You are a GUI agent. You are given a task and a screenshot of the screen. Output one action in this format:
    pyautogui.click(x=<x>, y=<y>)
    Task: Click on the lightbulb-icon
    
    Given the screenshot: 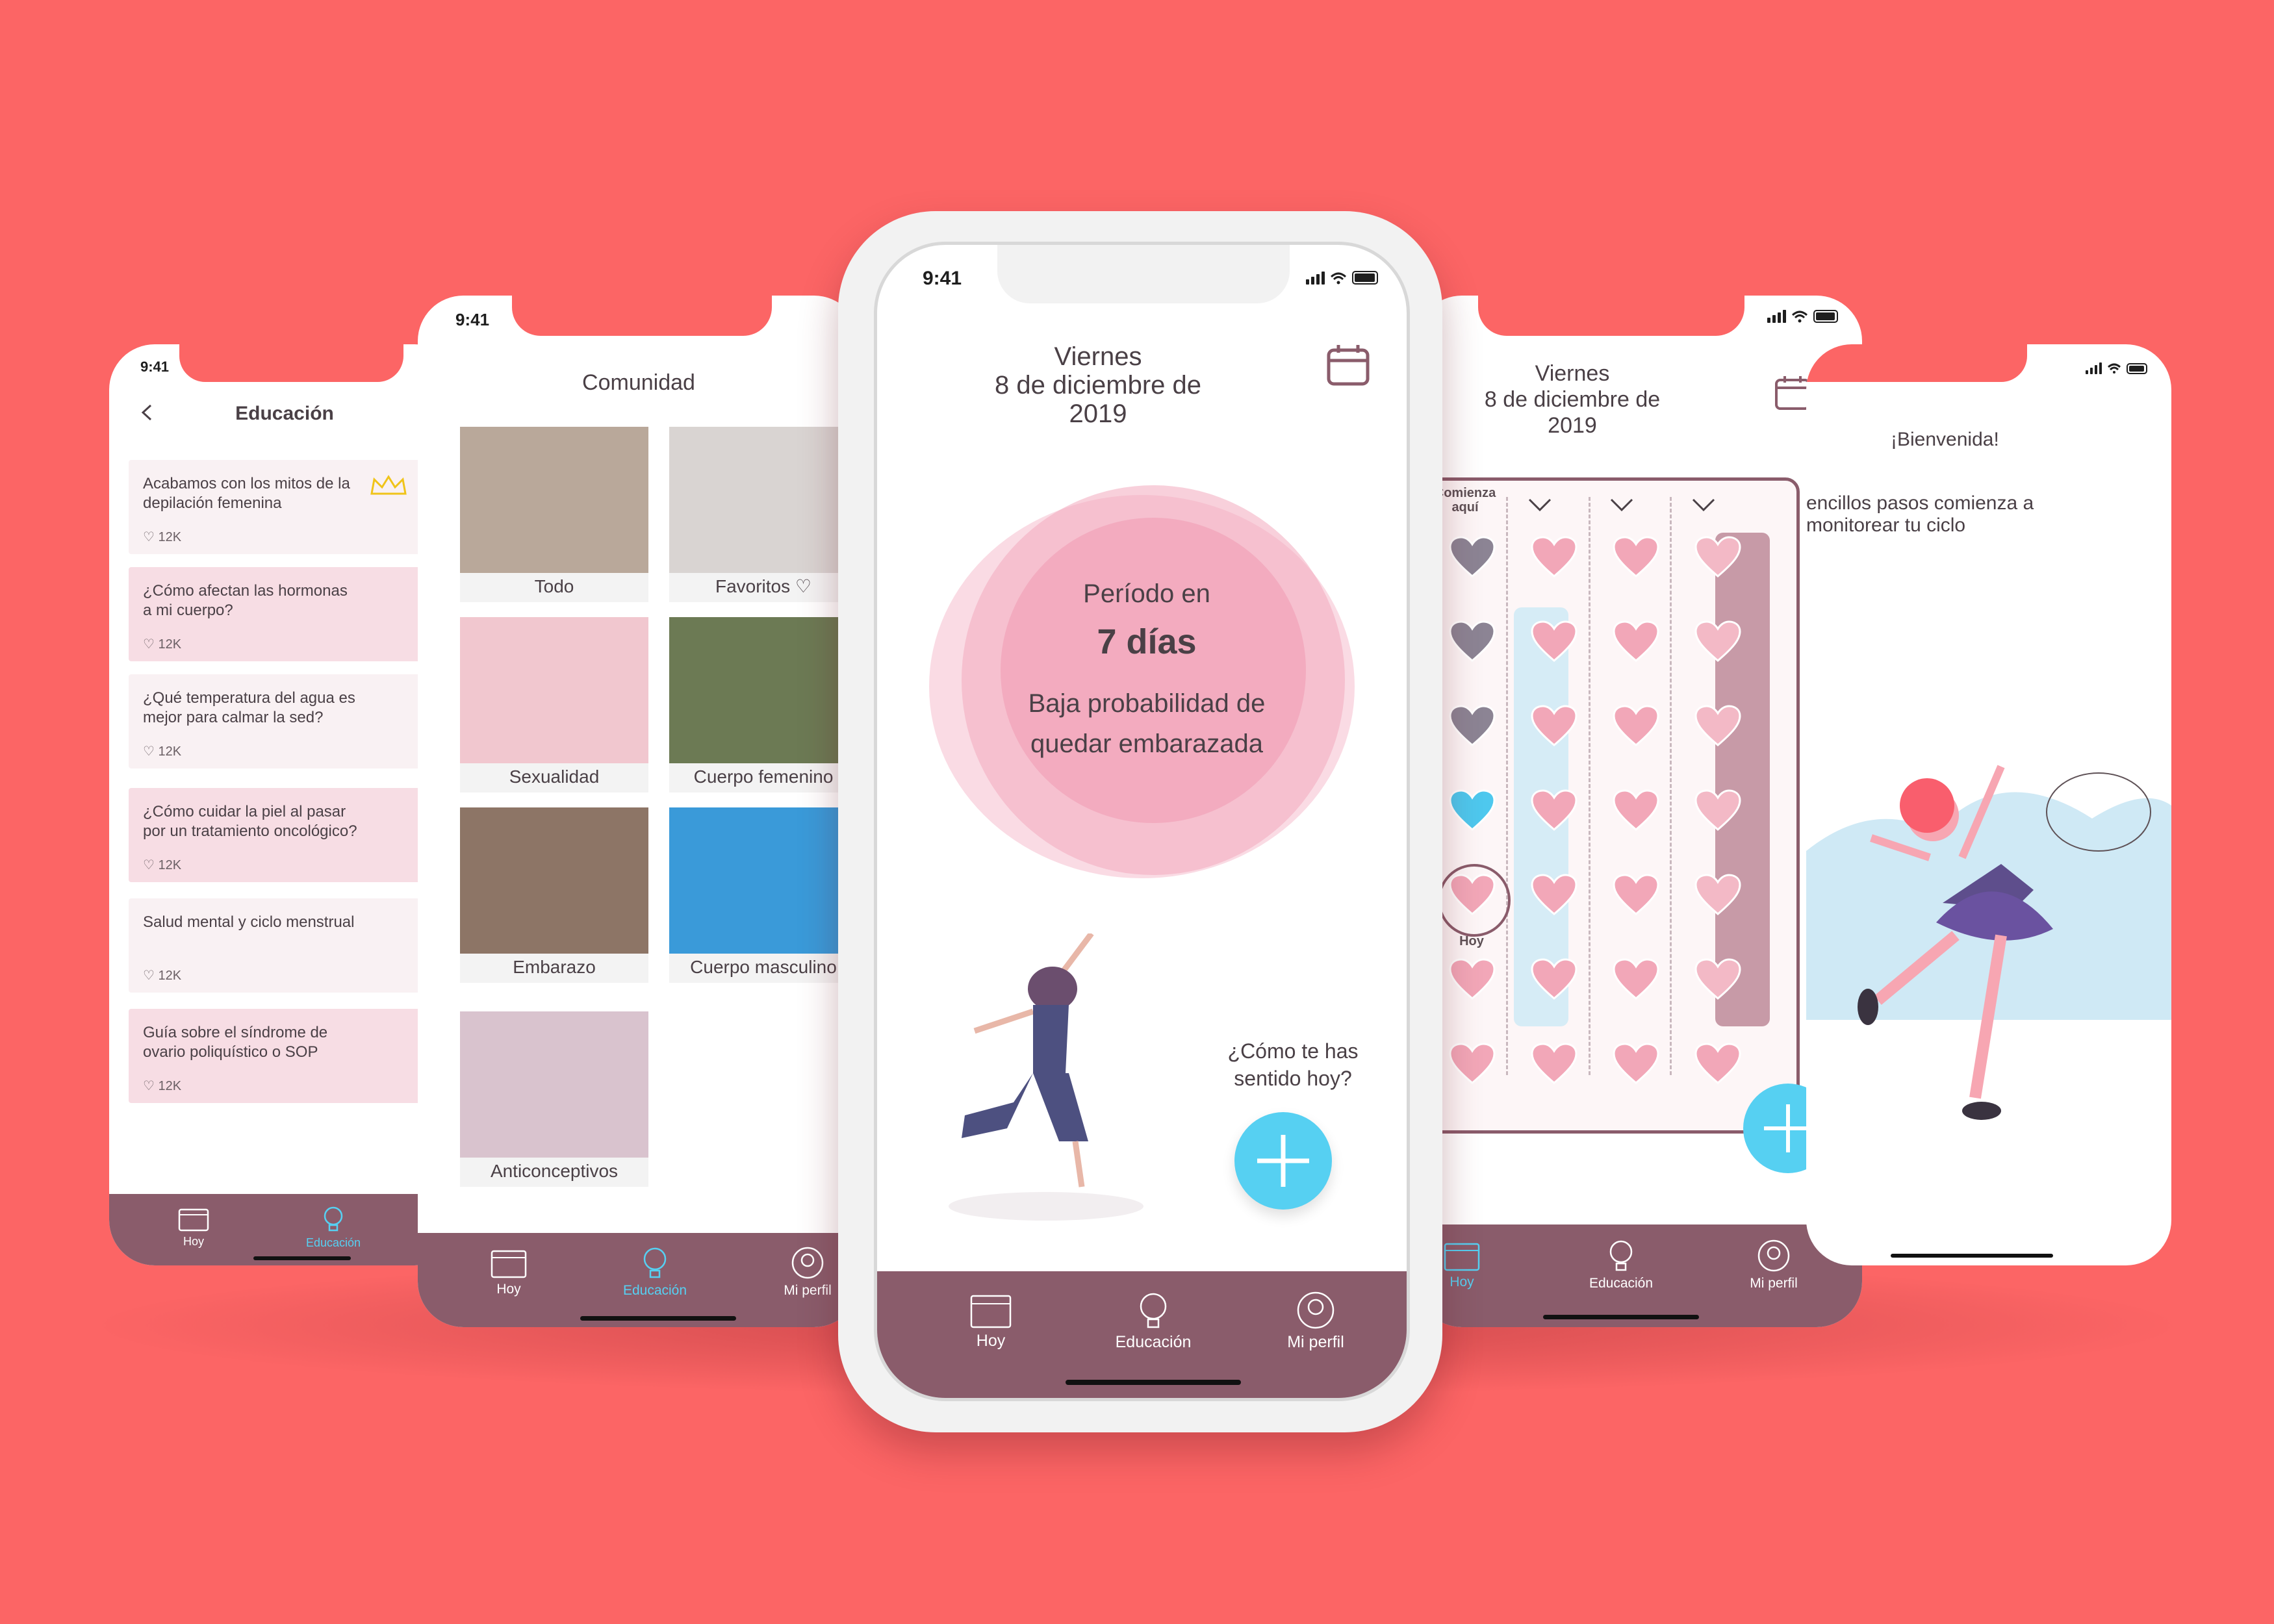 What is the action you would take?
    pyautogui.click(x=1621, y=1255)
    